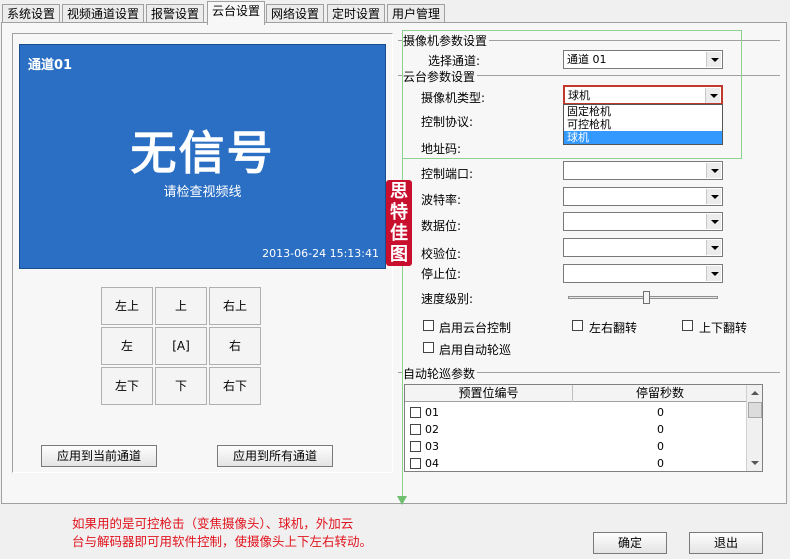 The image size is (790, 559). Describe the element at coordinates (755, 463) in the screenshot. I see `scroll-down-icon` at that location.